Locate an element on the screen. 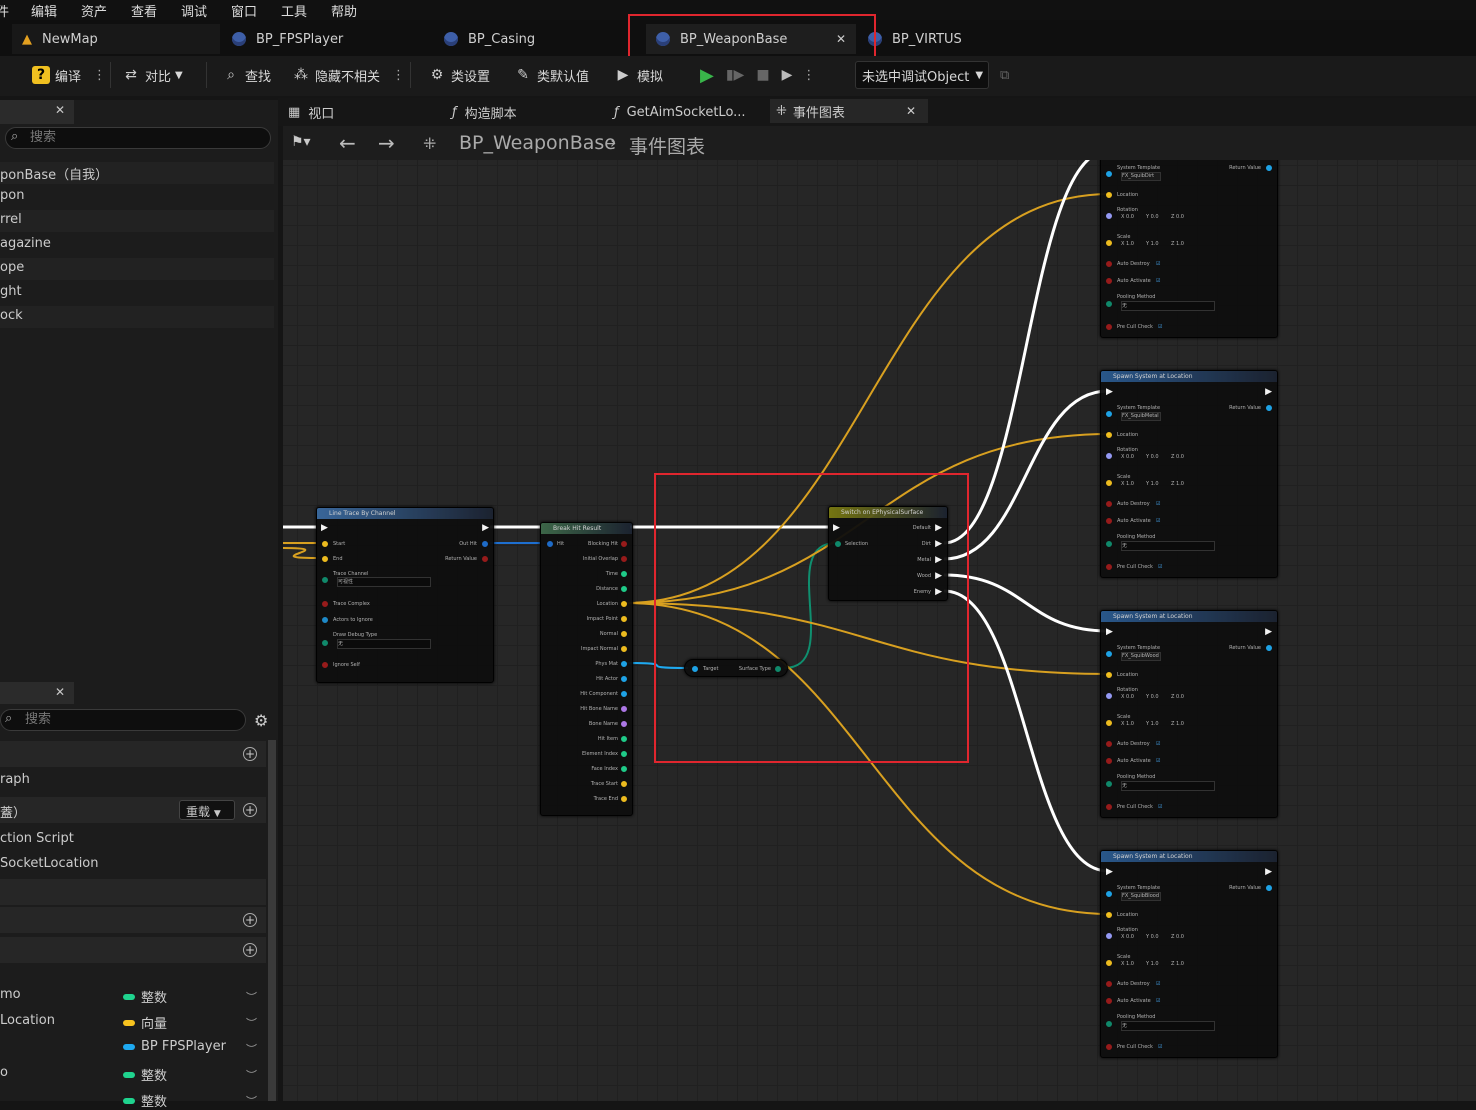 The image size is (1476, 1110). function-item: ction Script is located at coordinates (137, 840).